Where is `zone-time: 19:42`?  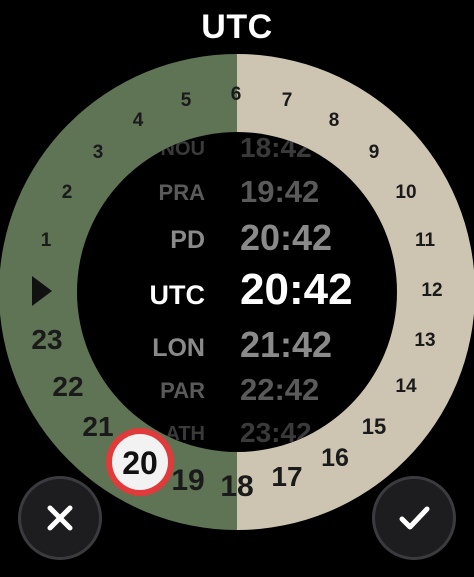 zone-time: 19:42 is located at coordinates (279, 191).